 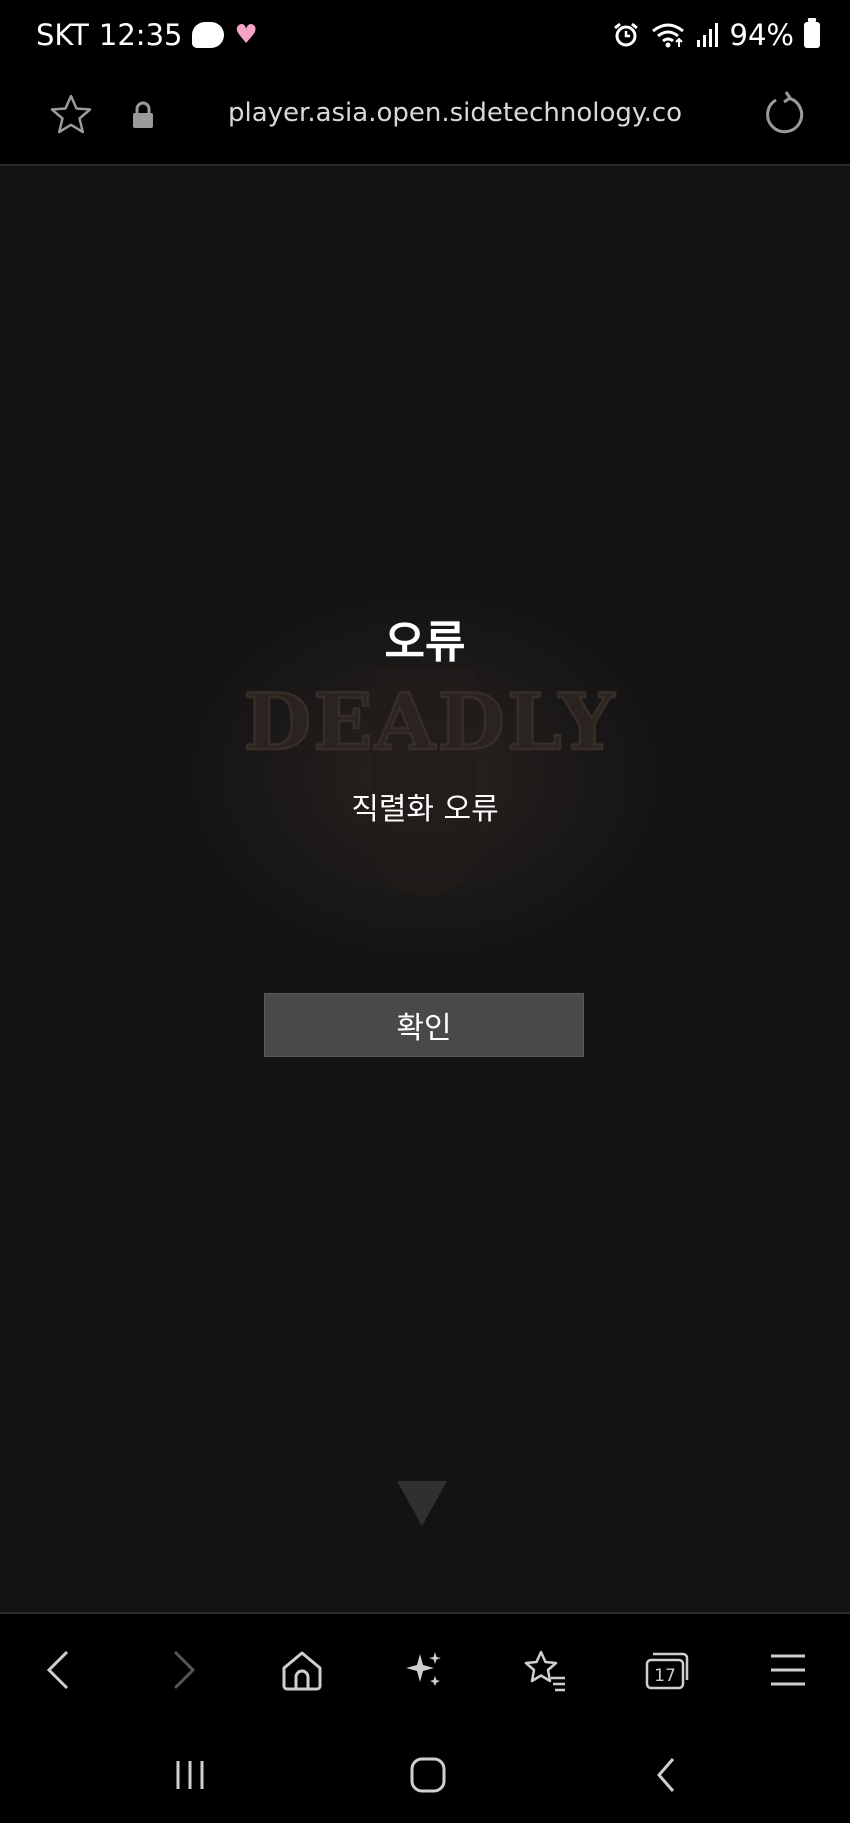 What do you see at coordinates (425, 642) in the screenshot?
I see `dialog-title: 오류` at bounding box center [425, 642].